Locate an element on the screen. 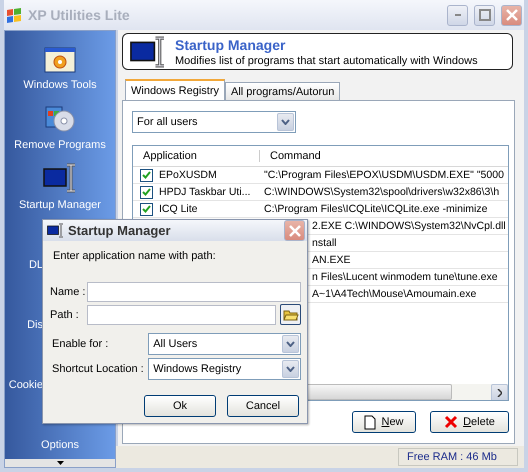  sidebar-item: Options is located at coordinates (60, 445).